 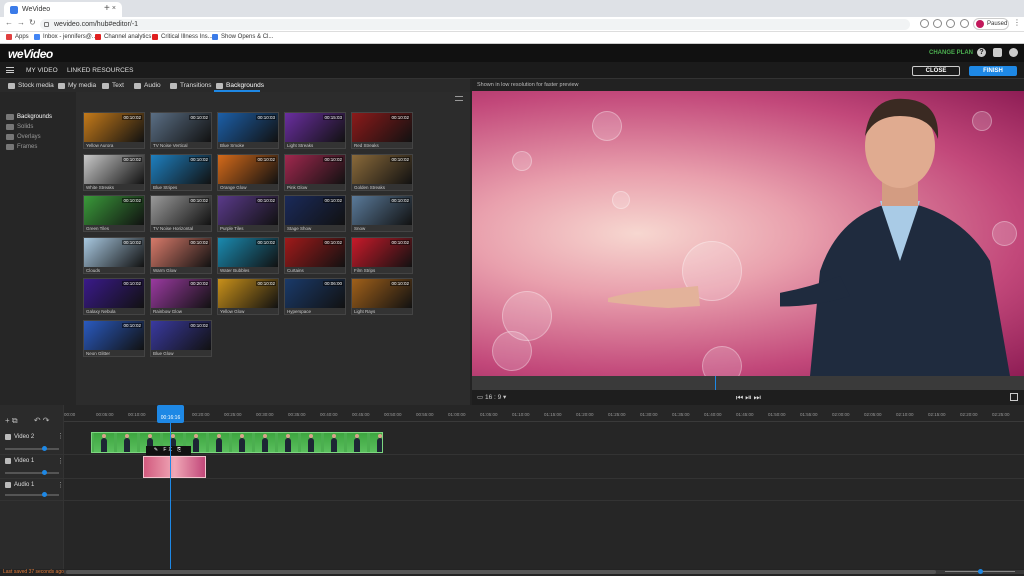 What do you see at coordinates (240, 85) in the screenshot?
I see `tab-backgrounds: Backgrounds` at bounding box center [240, 85].